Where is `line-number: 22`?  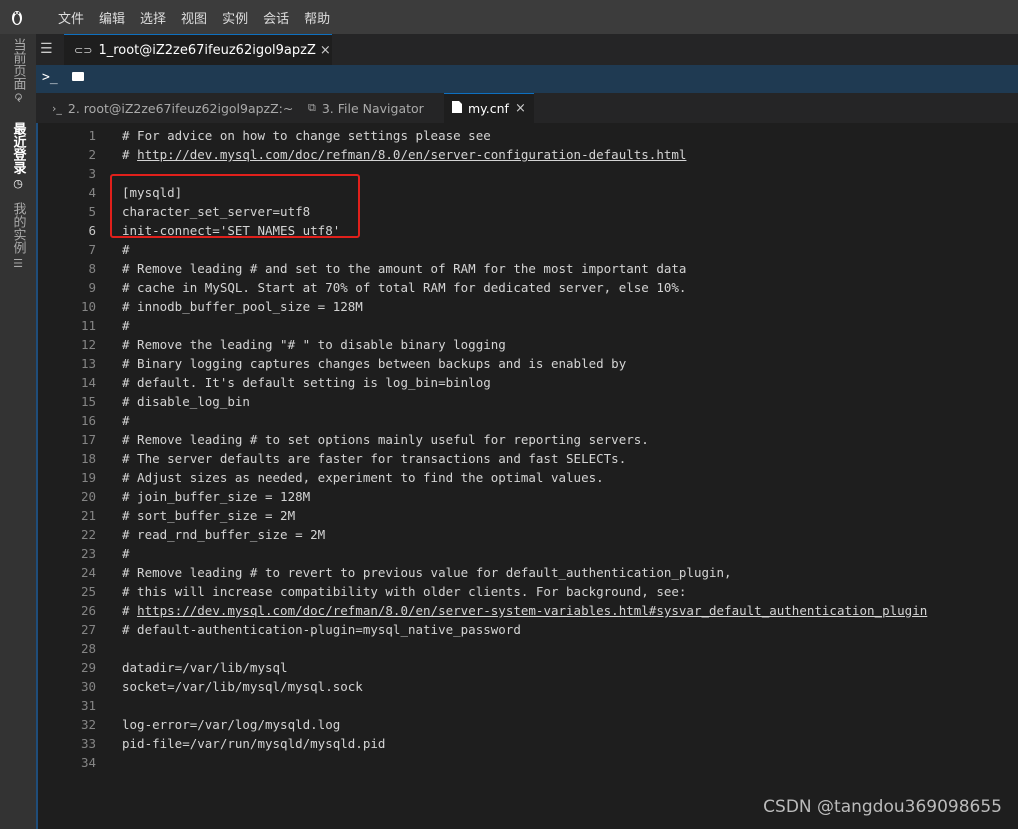
line-number: 22 is located at coordinates (88, 534).